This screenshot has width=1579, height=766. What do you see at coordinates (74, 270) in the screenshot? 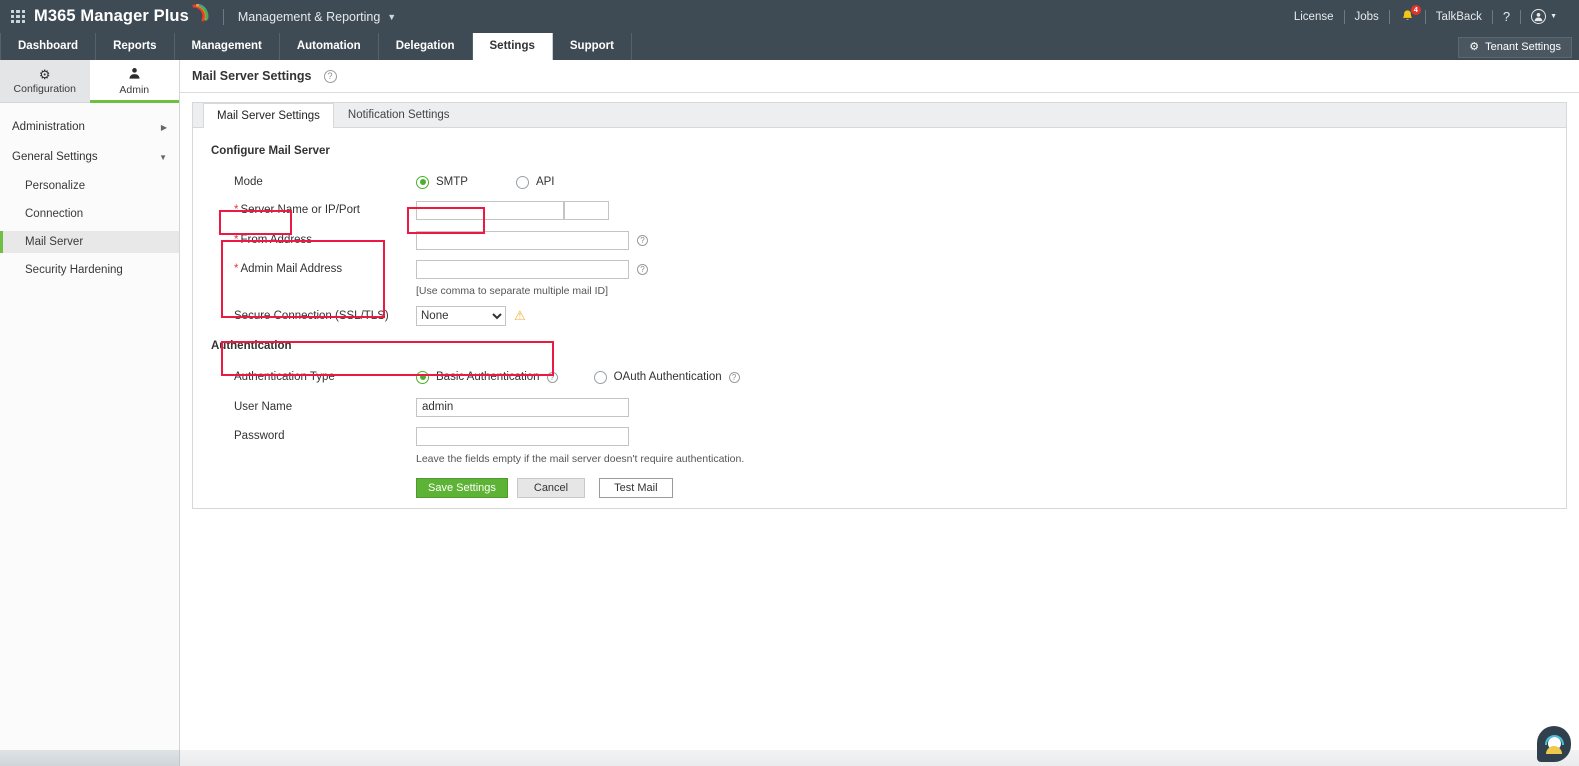
I see `sidebar-item-security-hardening-label: Security Hardening` at bounding box center [74, 270].